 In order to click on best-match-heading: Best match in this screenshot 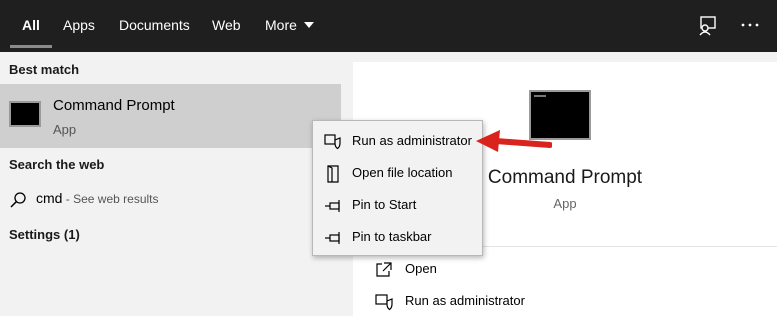, I will do `click(44, 69)`.